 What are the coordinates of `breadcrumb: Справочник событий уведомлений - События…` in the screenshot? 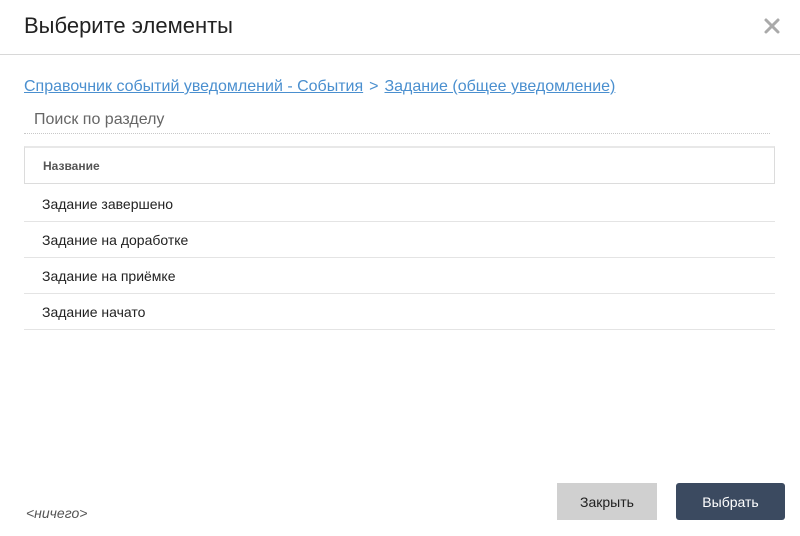 It's located at (319, 87).